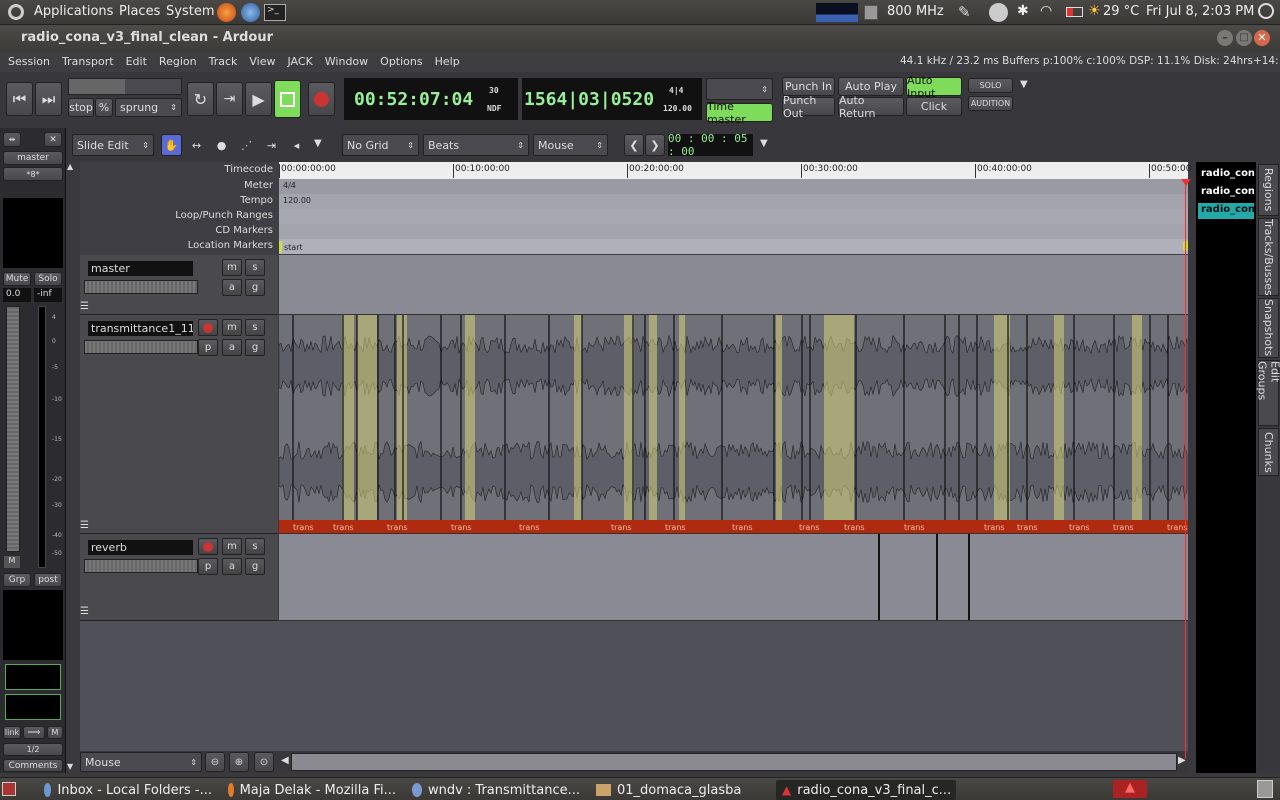 Image resolution: width=1280 pixels, height=800 pixels. Describe the element at coordinates (287, 99) in the screenshot. I see `stop-button` at that location.